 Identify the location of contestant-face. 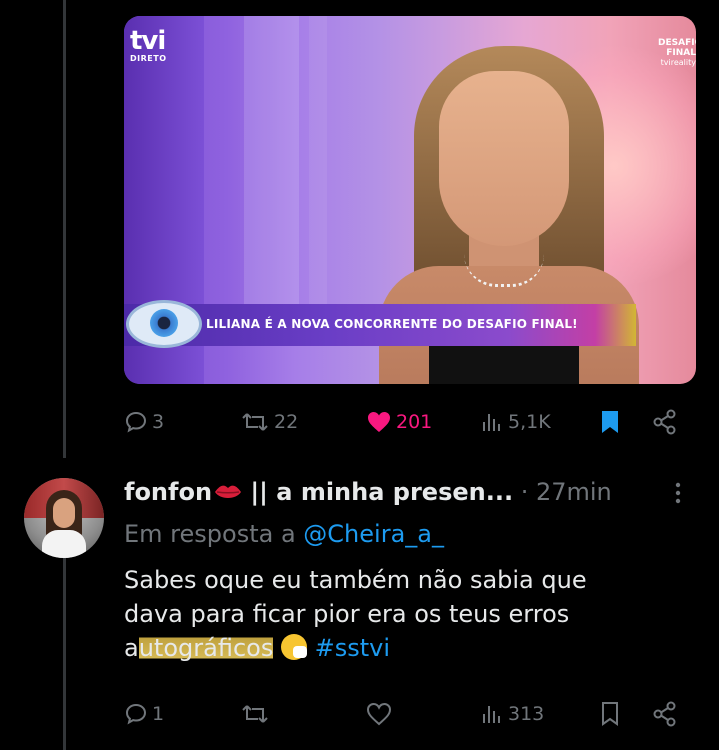
(504, 158).